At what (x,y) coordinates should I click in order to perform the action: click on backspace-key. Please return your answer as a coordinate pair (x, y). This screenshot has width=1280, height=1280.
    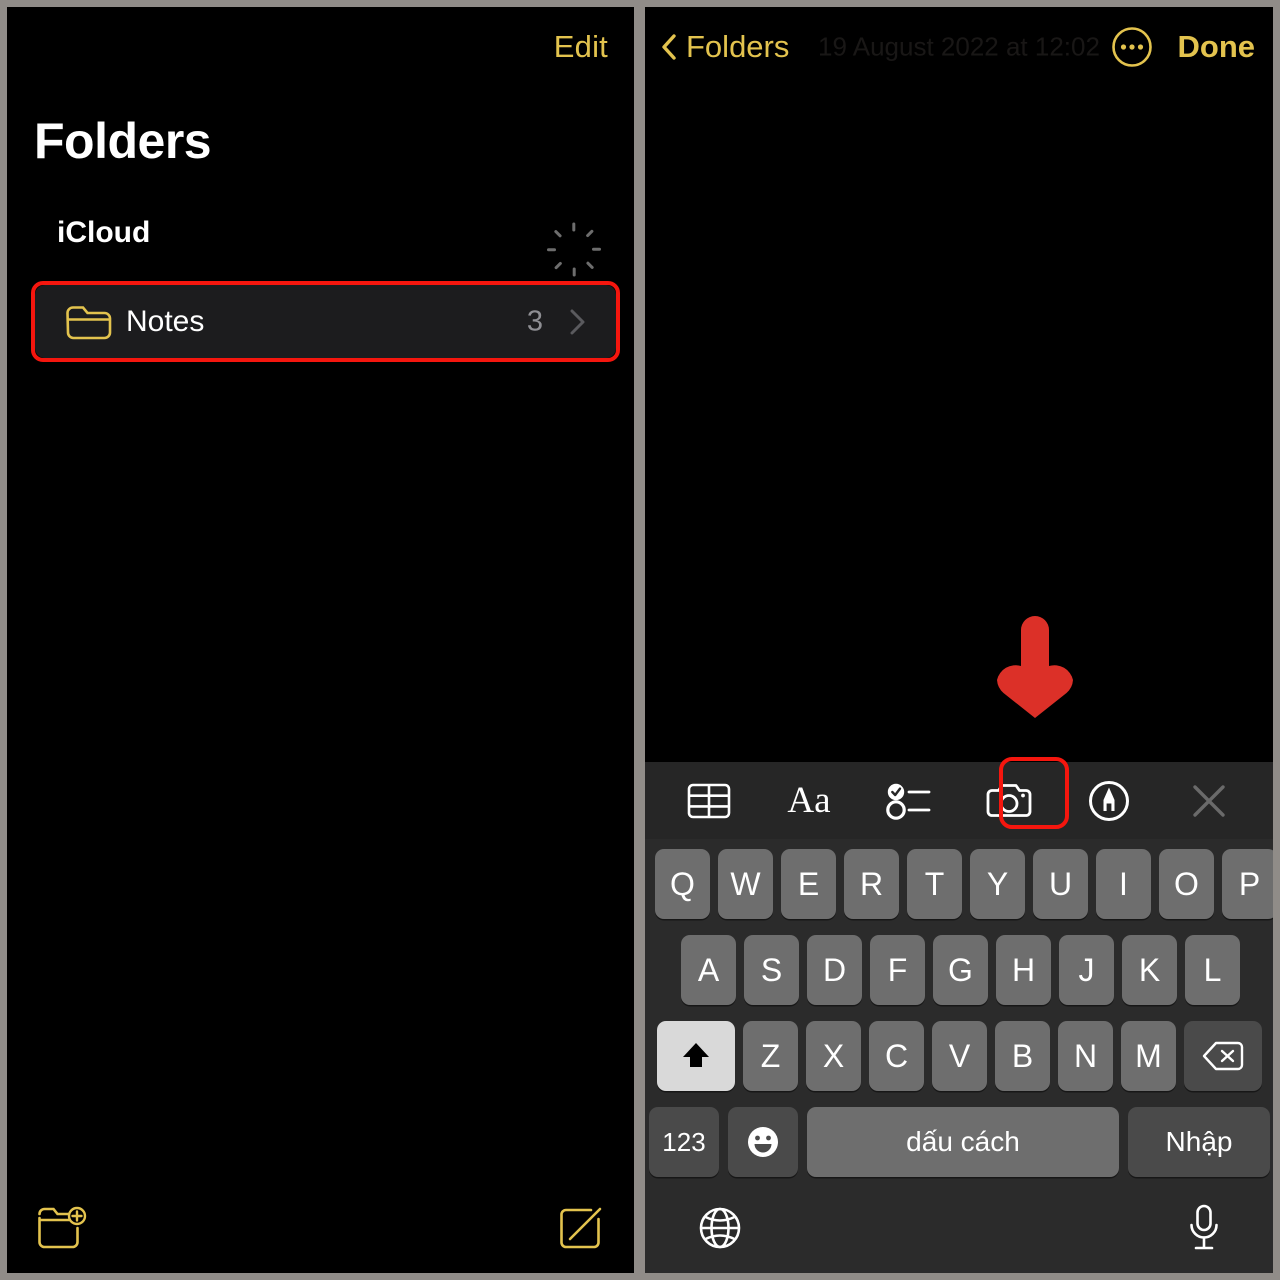
    Looking at the image, I should click on (1223, 1056).